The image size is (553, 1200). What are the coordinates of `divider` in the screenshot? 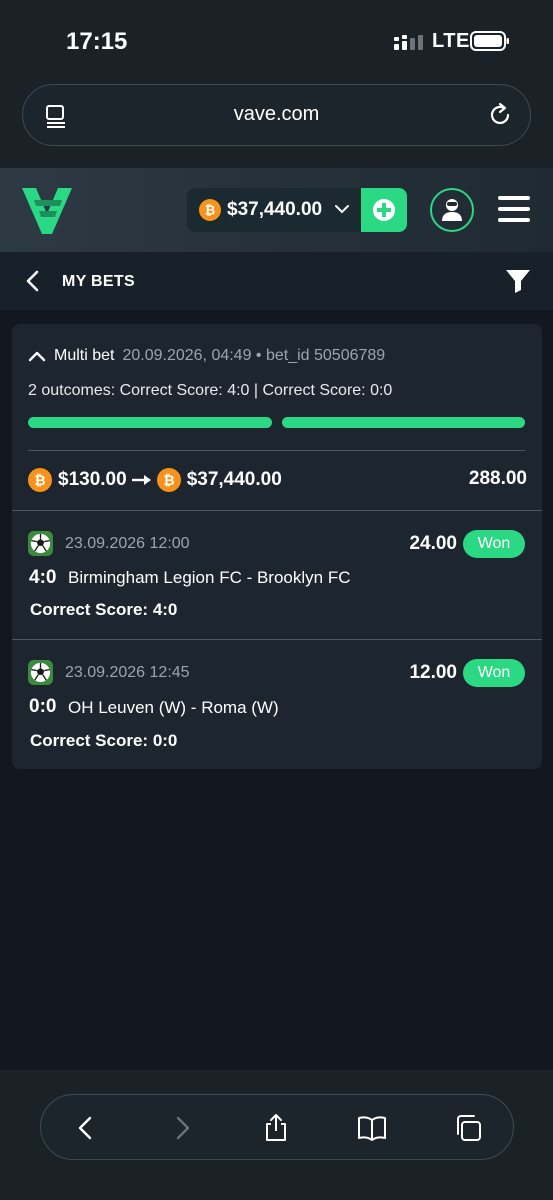 It's located at (276, 450).